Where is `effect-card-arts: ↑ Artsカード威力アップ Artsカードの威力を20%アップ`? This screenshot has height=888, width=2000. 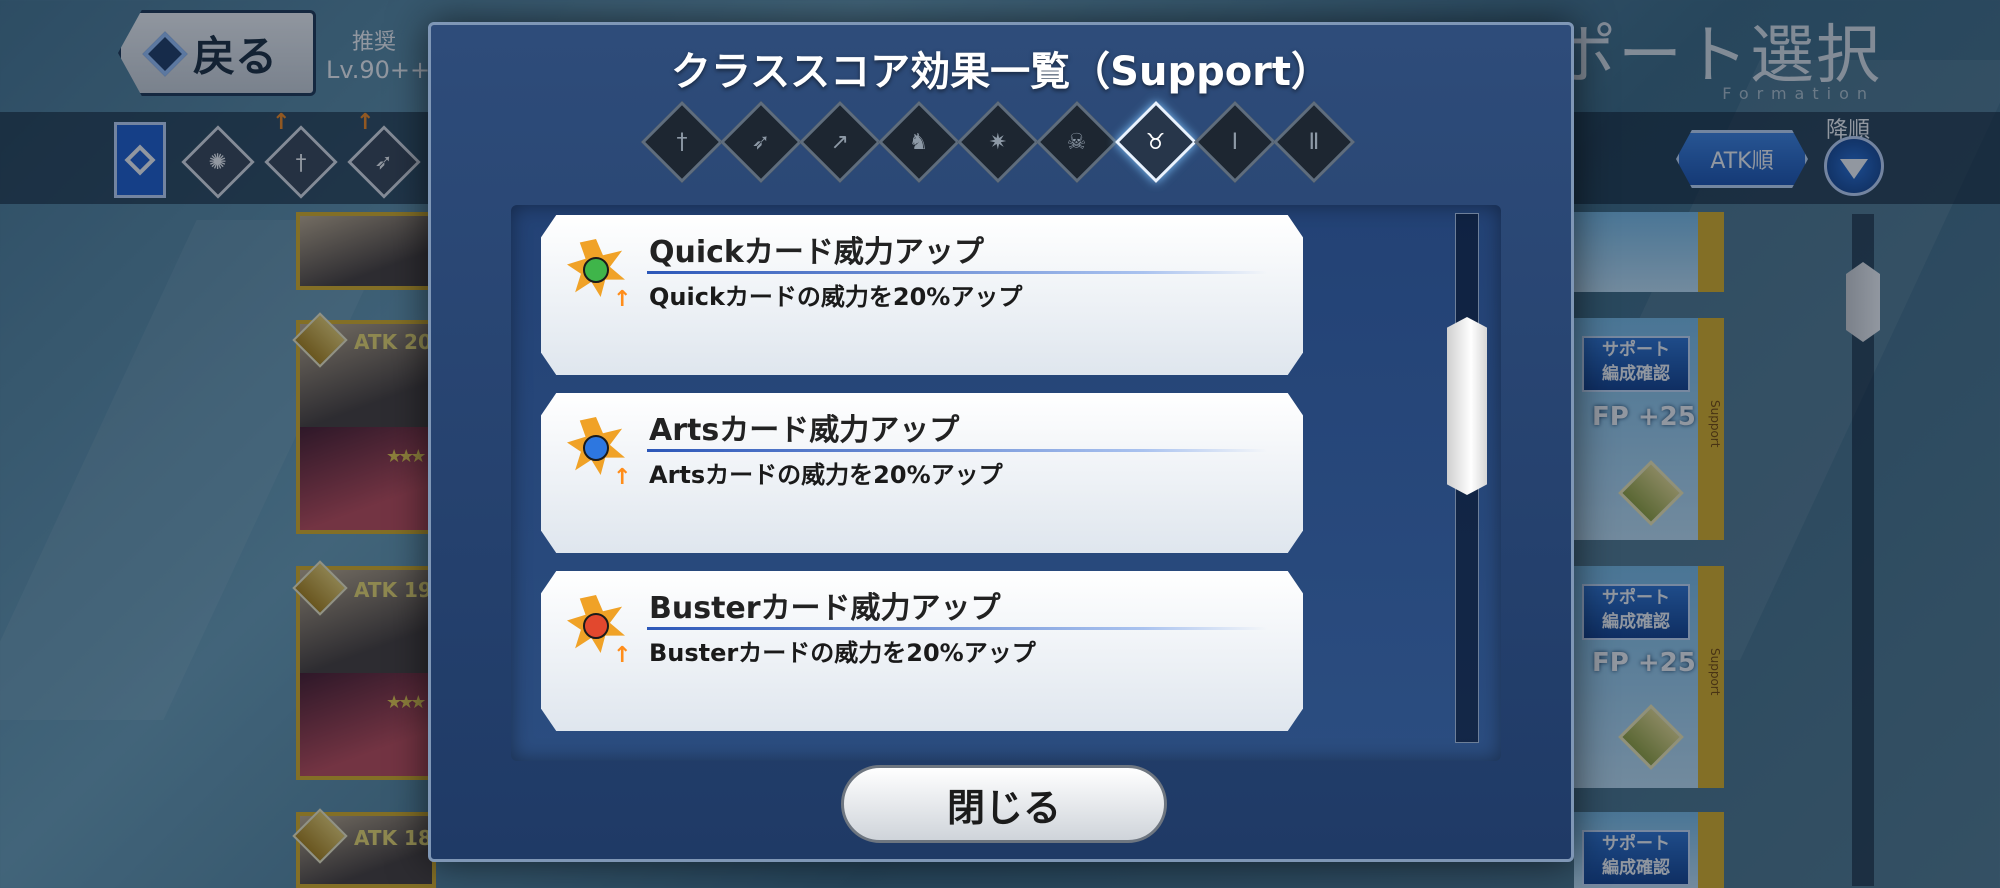 effect-card-arts: ↑ Artsカード威力アップ Artsカードの威力を20%アップ is located at coordinates (922, 473).